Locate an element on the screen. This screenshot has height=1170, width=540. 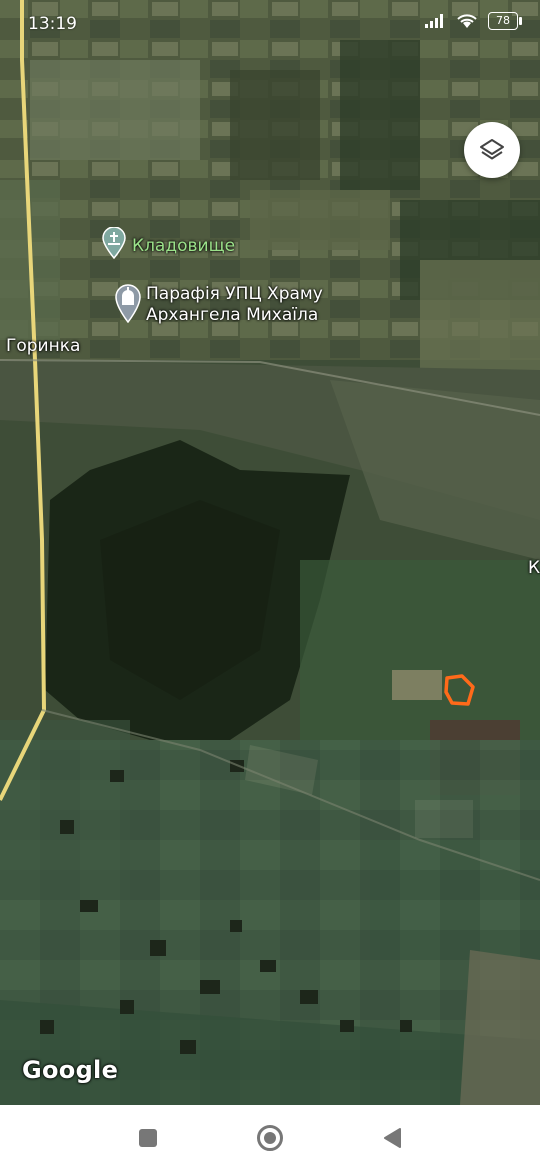
back-button is located at coordinates (392, 1138).